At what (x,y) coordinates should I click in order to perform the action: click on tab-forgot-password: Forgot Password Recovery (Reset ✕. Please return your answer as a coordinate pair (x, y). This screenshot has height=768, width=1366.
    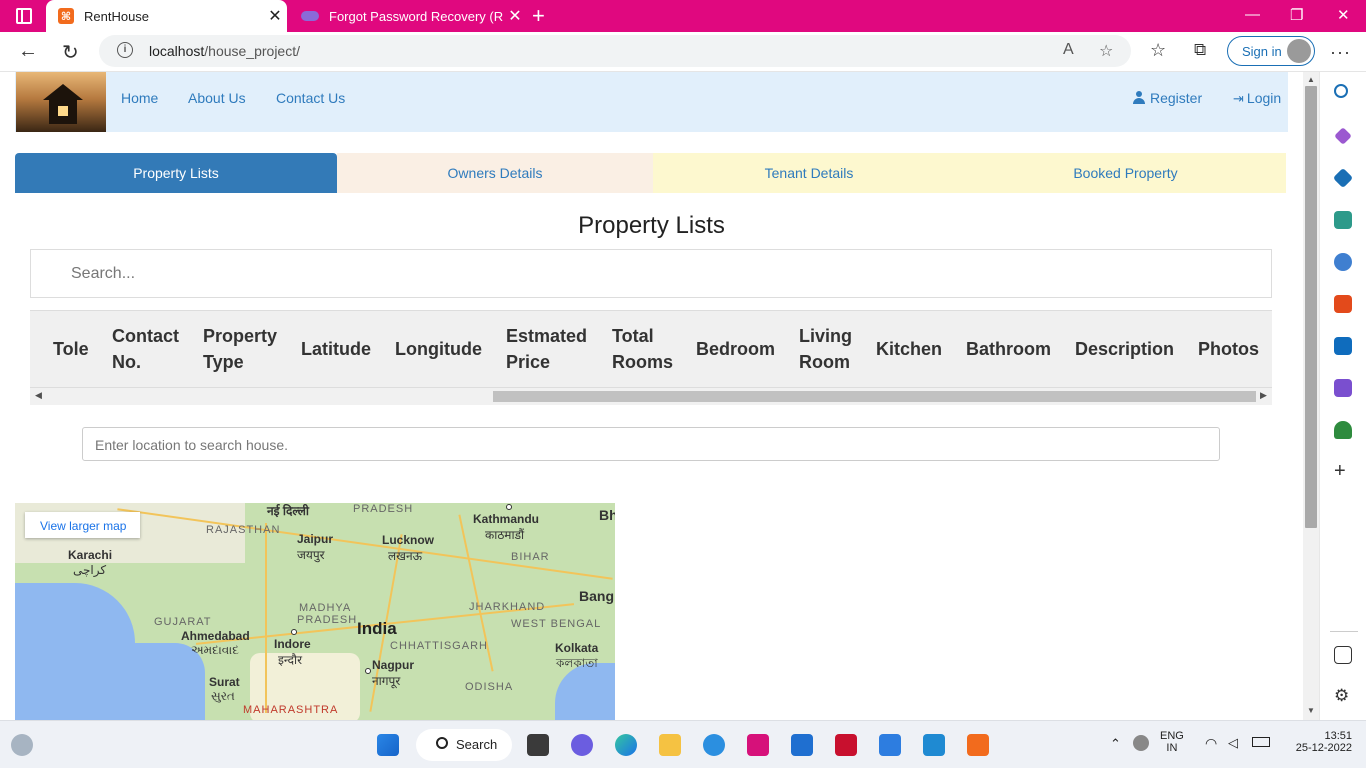
    Looking at the image, I should click on (408, 16).